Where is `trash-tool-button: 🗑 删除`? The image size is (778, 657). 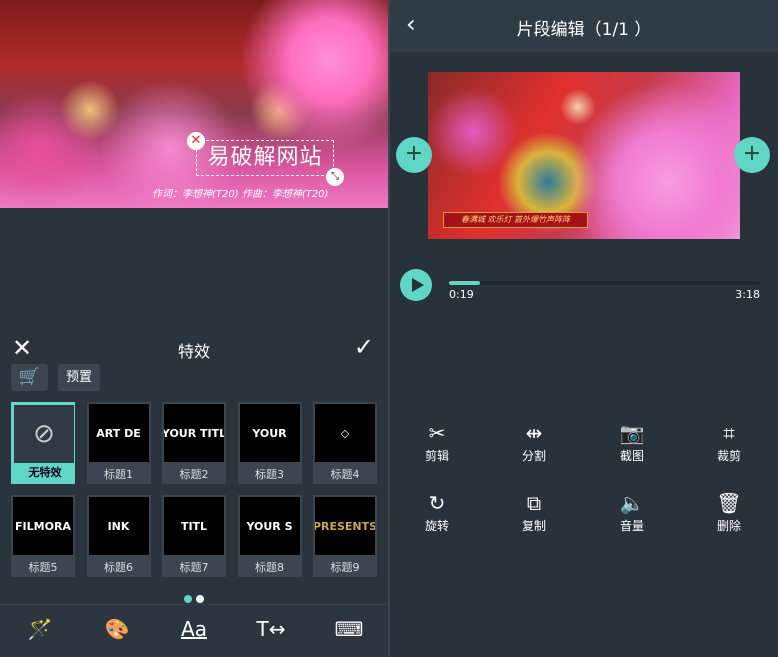 trash-tool-button: 🗑 删除 is located at coordinates (729, 512).